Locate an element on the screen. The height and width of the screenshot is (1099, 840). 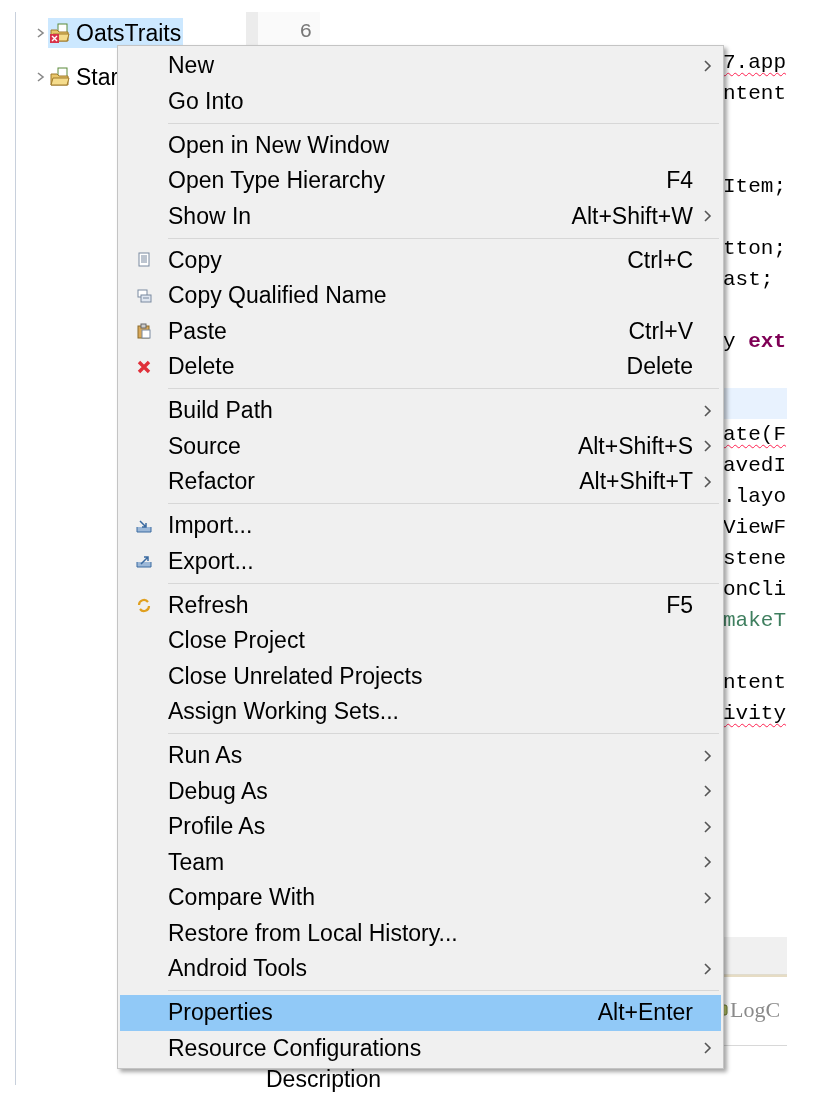
menu-item: Close Project is located at coordinates (420, 641).